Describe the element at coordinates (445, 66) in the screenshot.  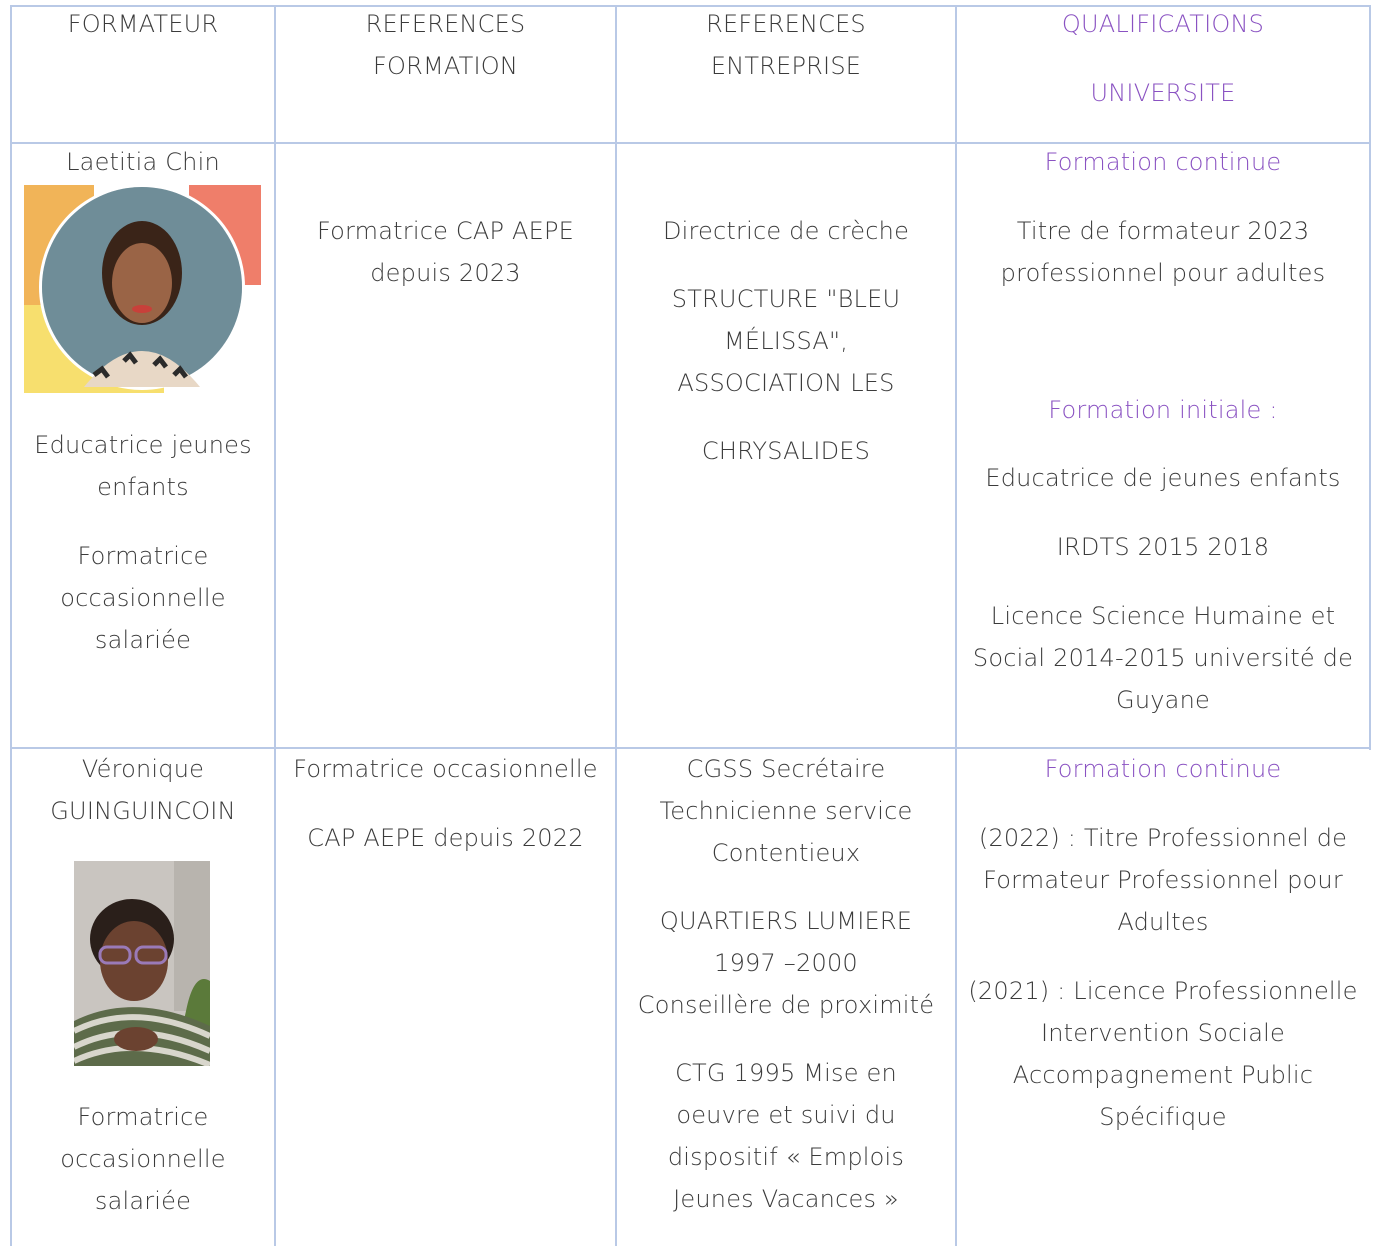
I see `header-ref-formation-line2: FORMATION` at that location.